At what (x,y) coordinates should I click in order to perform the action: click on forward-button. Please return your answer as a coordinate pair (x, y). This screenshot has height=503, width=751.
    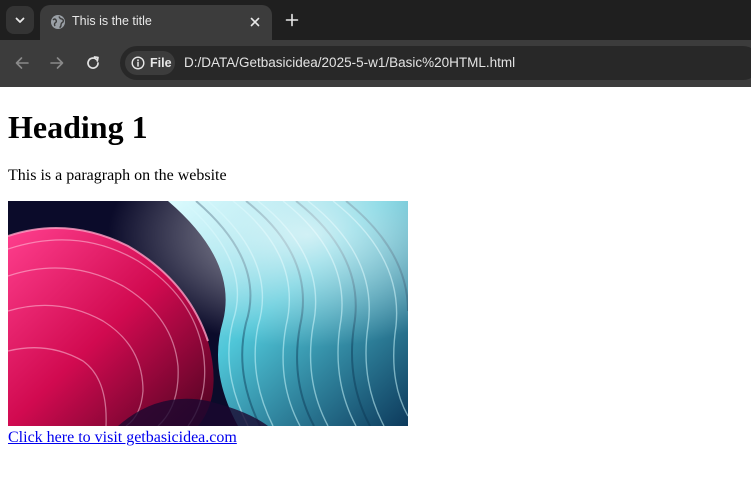
    Looking at the image, I should click on (57, 63).